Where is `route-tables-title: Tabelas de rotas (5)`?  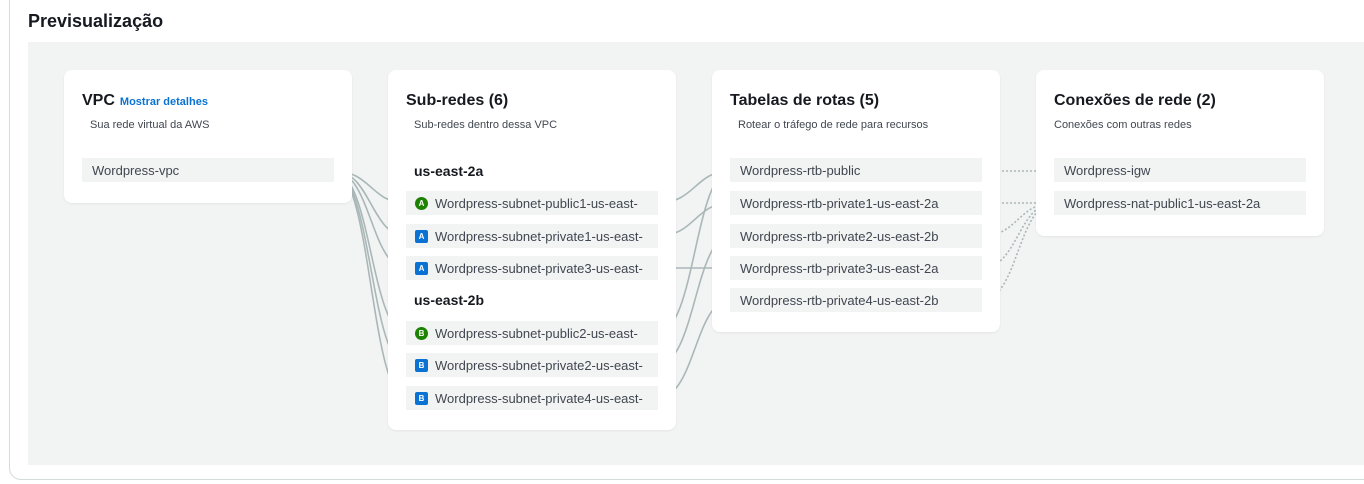
route-tables-title: Tabelas de rotas (5) is located at coordinates (805, 100).